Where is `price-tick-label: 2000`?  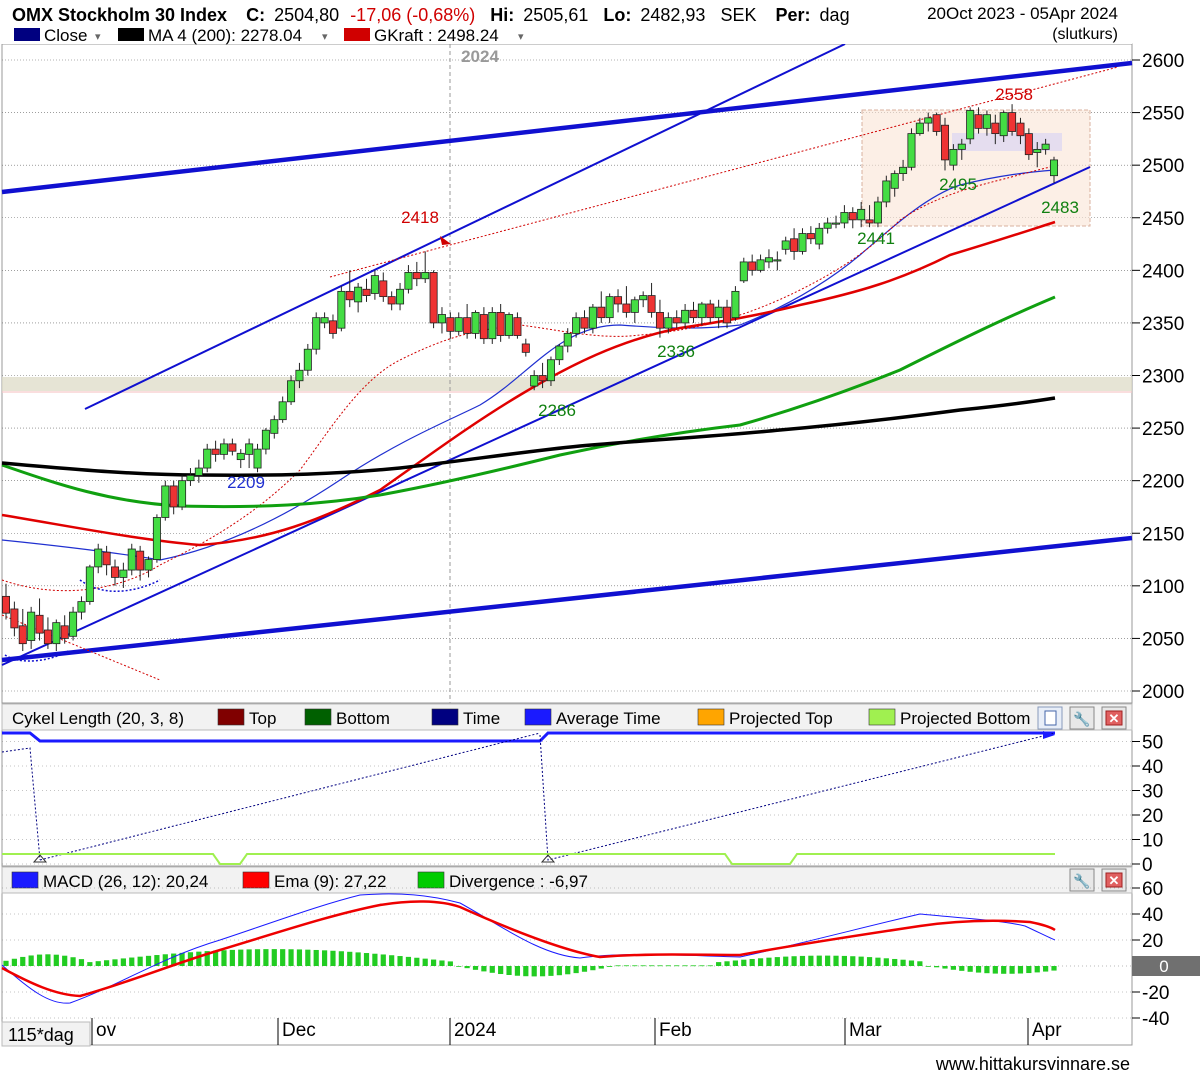 price-tick-label: 2000 is located at coordinates (1163, 692).